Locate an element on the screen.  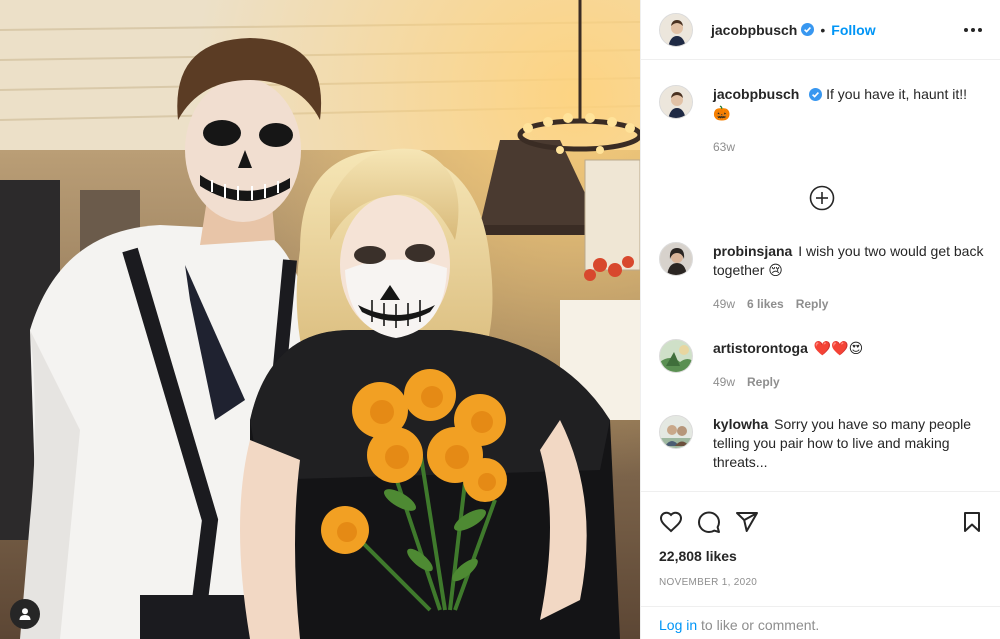
user-tag-button is located at coordinates (25, 614).